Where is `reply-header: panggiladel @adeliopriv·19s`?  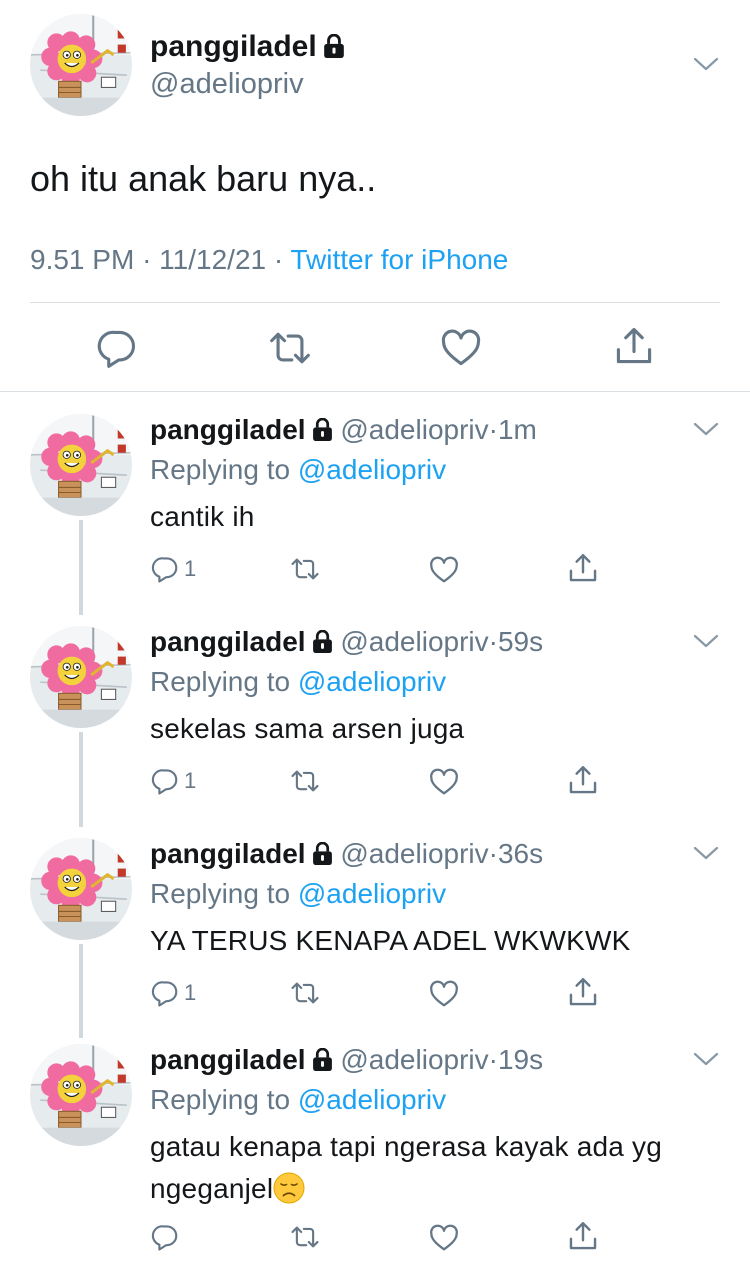
reply-header: panggiladel @adeliopriv·19s is located at coordinates (346, 1060).